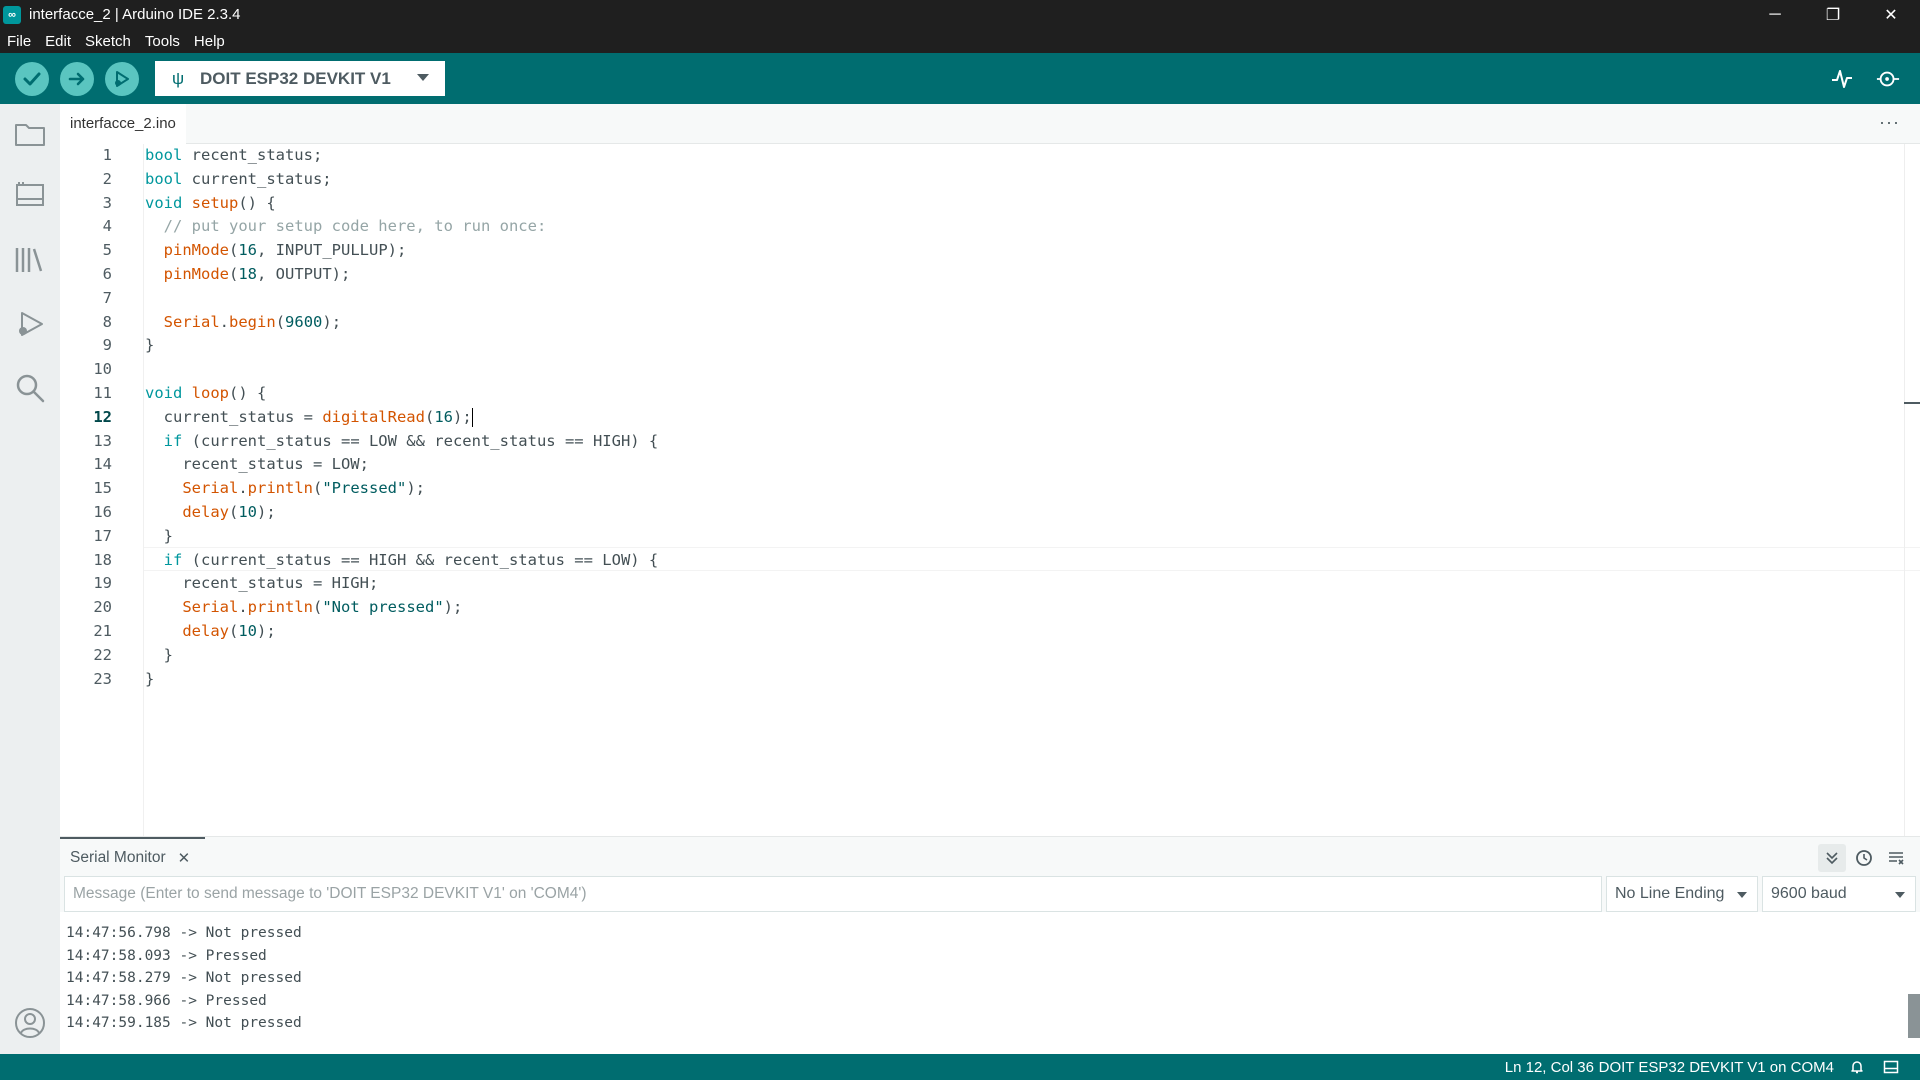 This screenshot has width=1920, height=1080. I want to click on serial-monitor-tools, so click(1864, 858).